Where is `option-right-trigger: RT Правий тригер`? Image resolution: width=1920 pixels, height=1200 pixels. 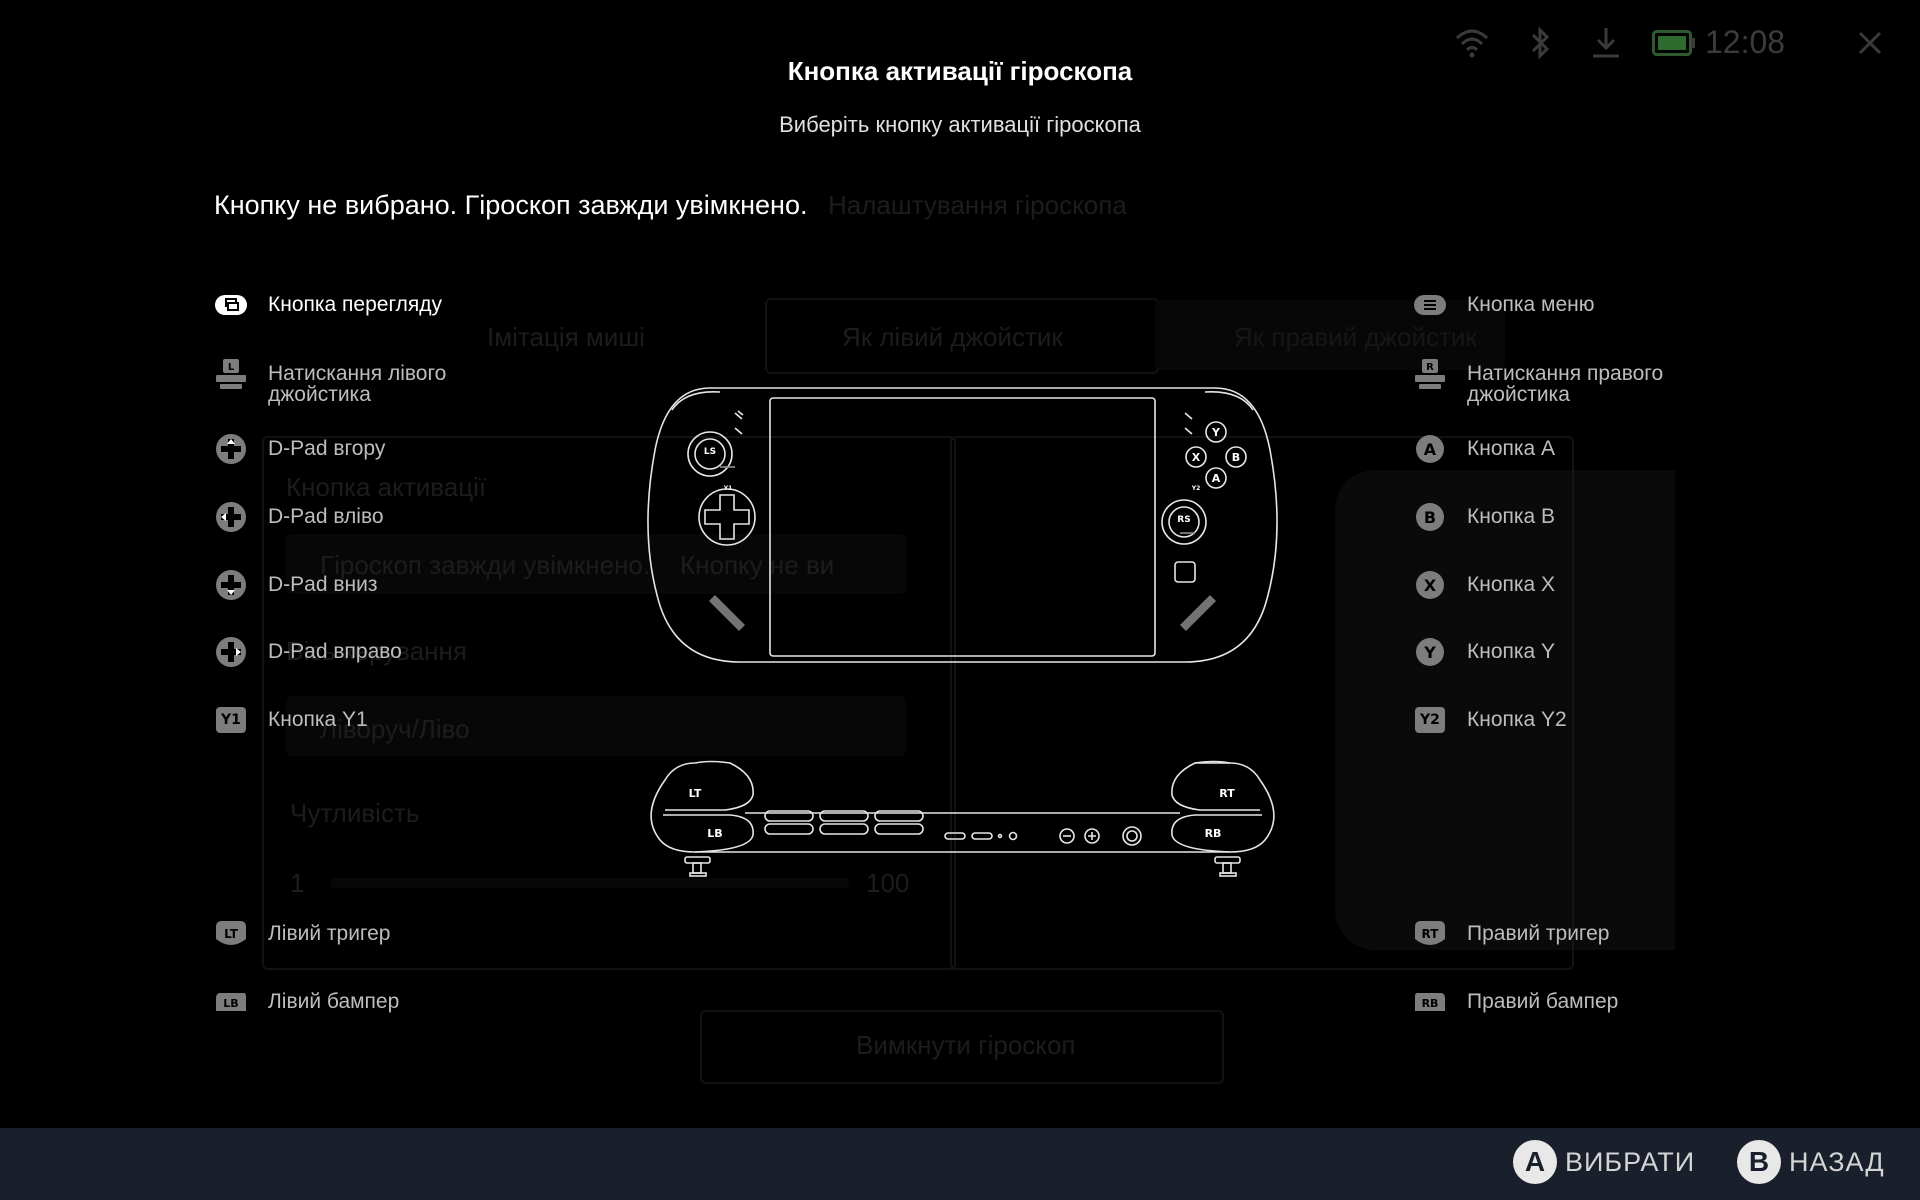
option-right-trigger: RT Правий тригер is located at coordinates (1555, 934).